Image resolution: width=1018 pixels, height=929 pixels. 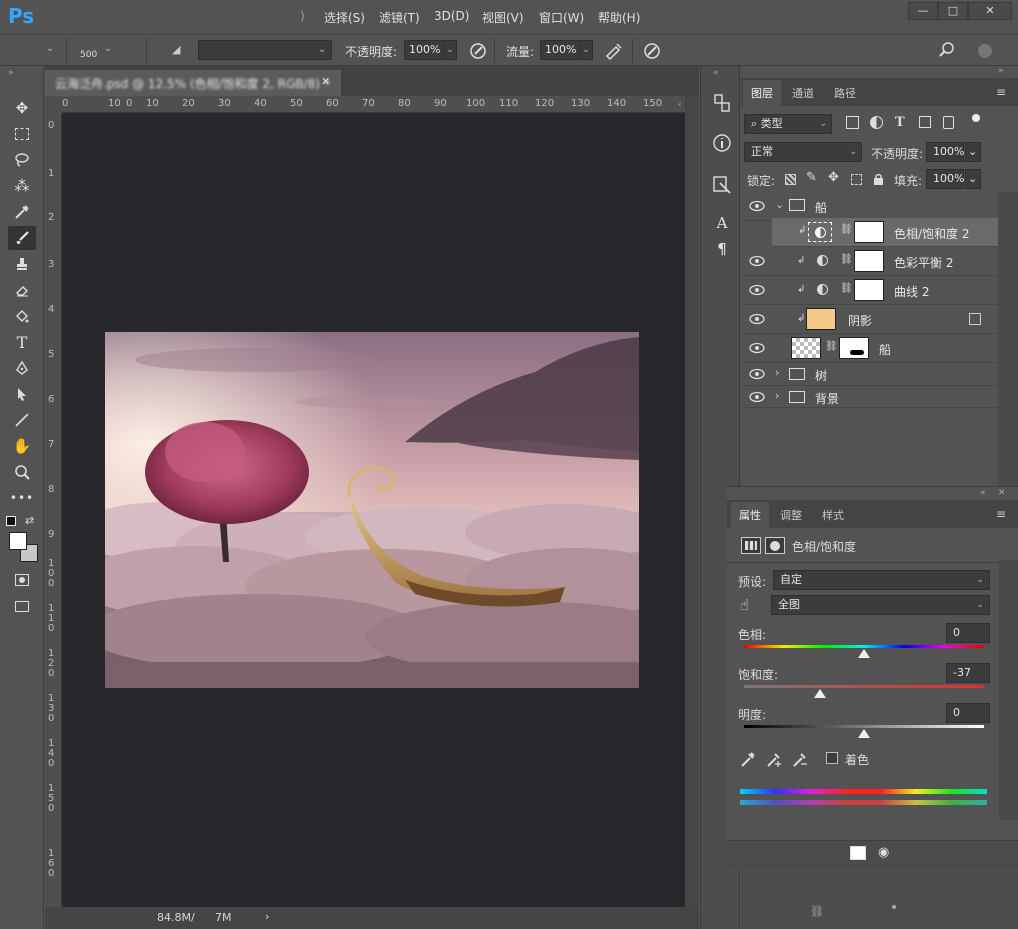 What do you see at coordinates (800, 759) in the screenshot?
I see `eyedropper-minus-icon` at bounding box center [800, 759].